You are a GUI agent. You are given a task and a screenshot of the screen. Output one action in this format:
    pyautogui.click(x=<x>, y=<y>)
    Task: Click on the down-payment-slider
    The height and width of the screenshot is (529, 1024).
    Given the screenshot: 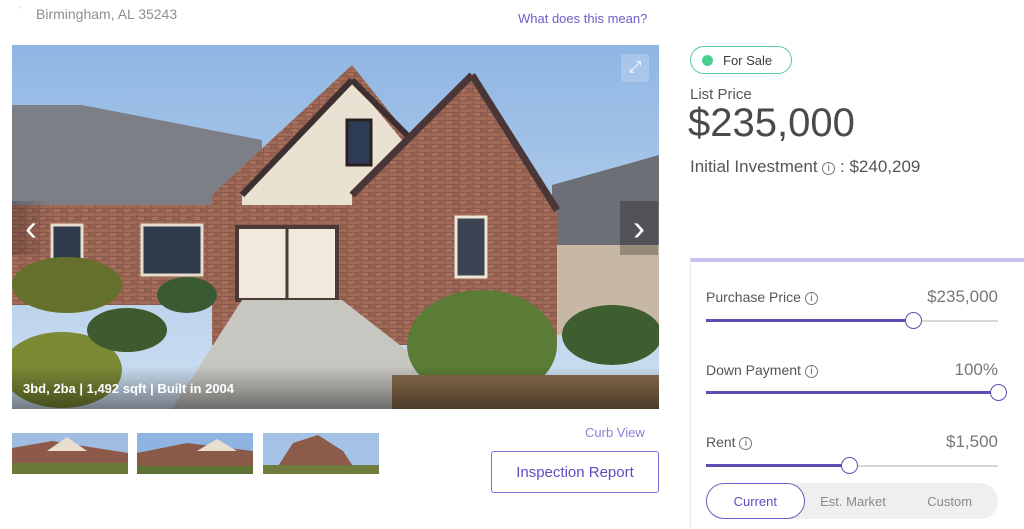 What is the action you would take?
    pyautogui.click(x=856, y=392)
    